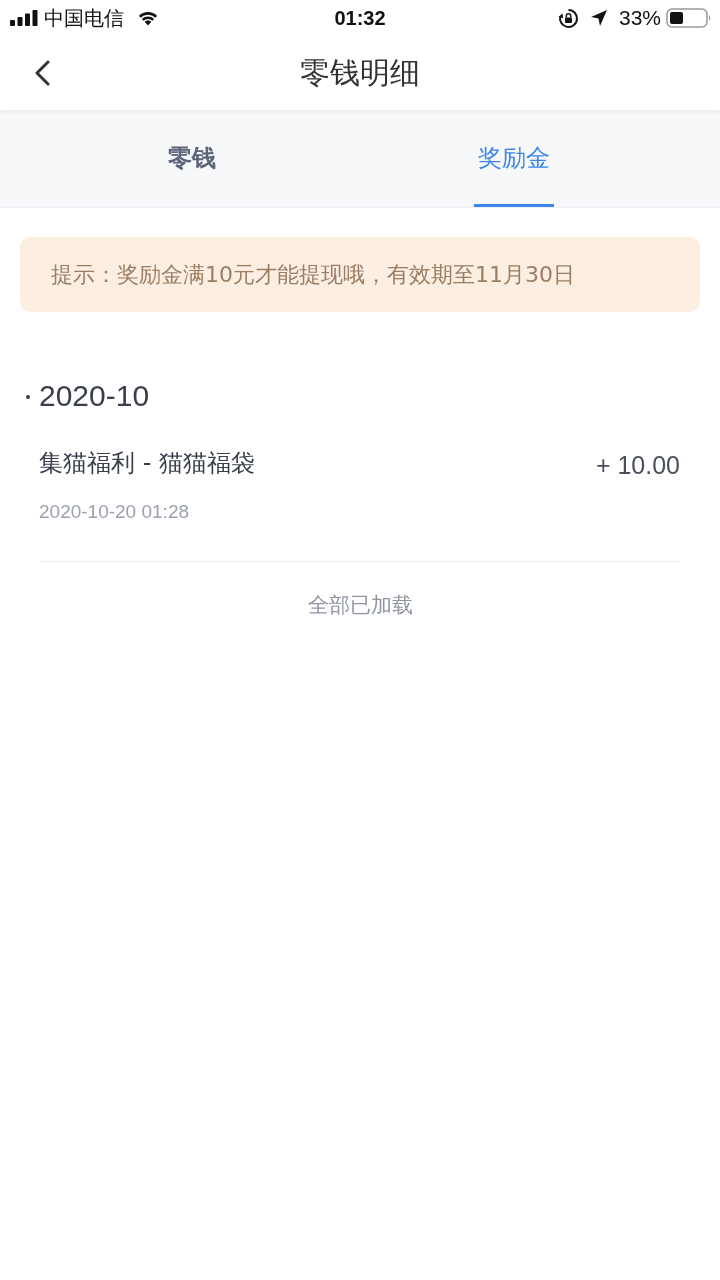  What do you see at coordinates (42, 73) in the screenshot?
I see `back-icon` at bounding box center [42, 73].